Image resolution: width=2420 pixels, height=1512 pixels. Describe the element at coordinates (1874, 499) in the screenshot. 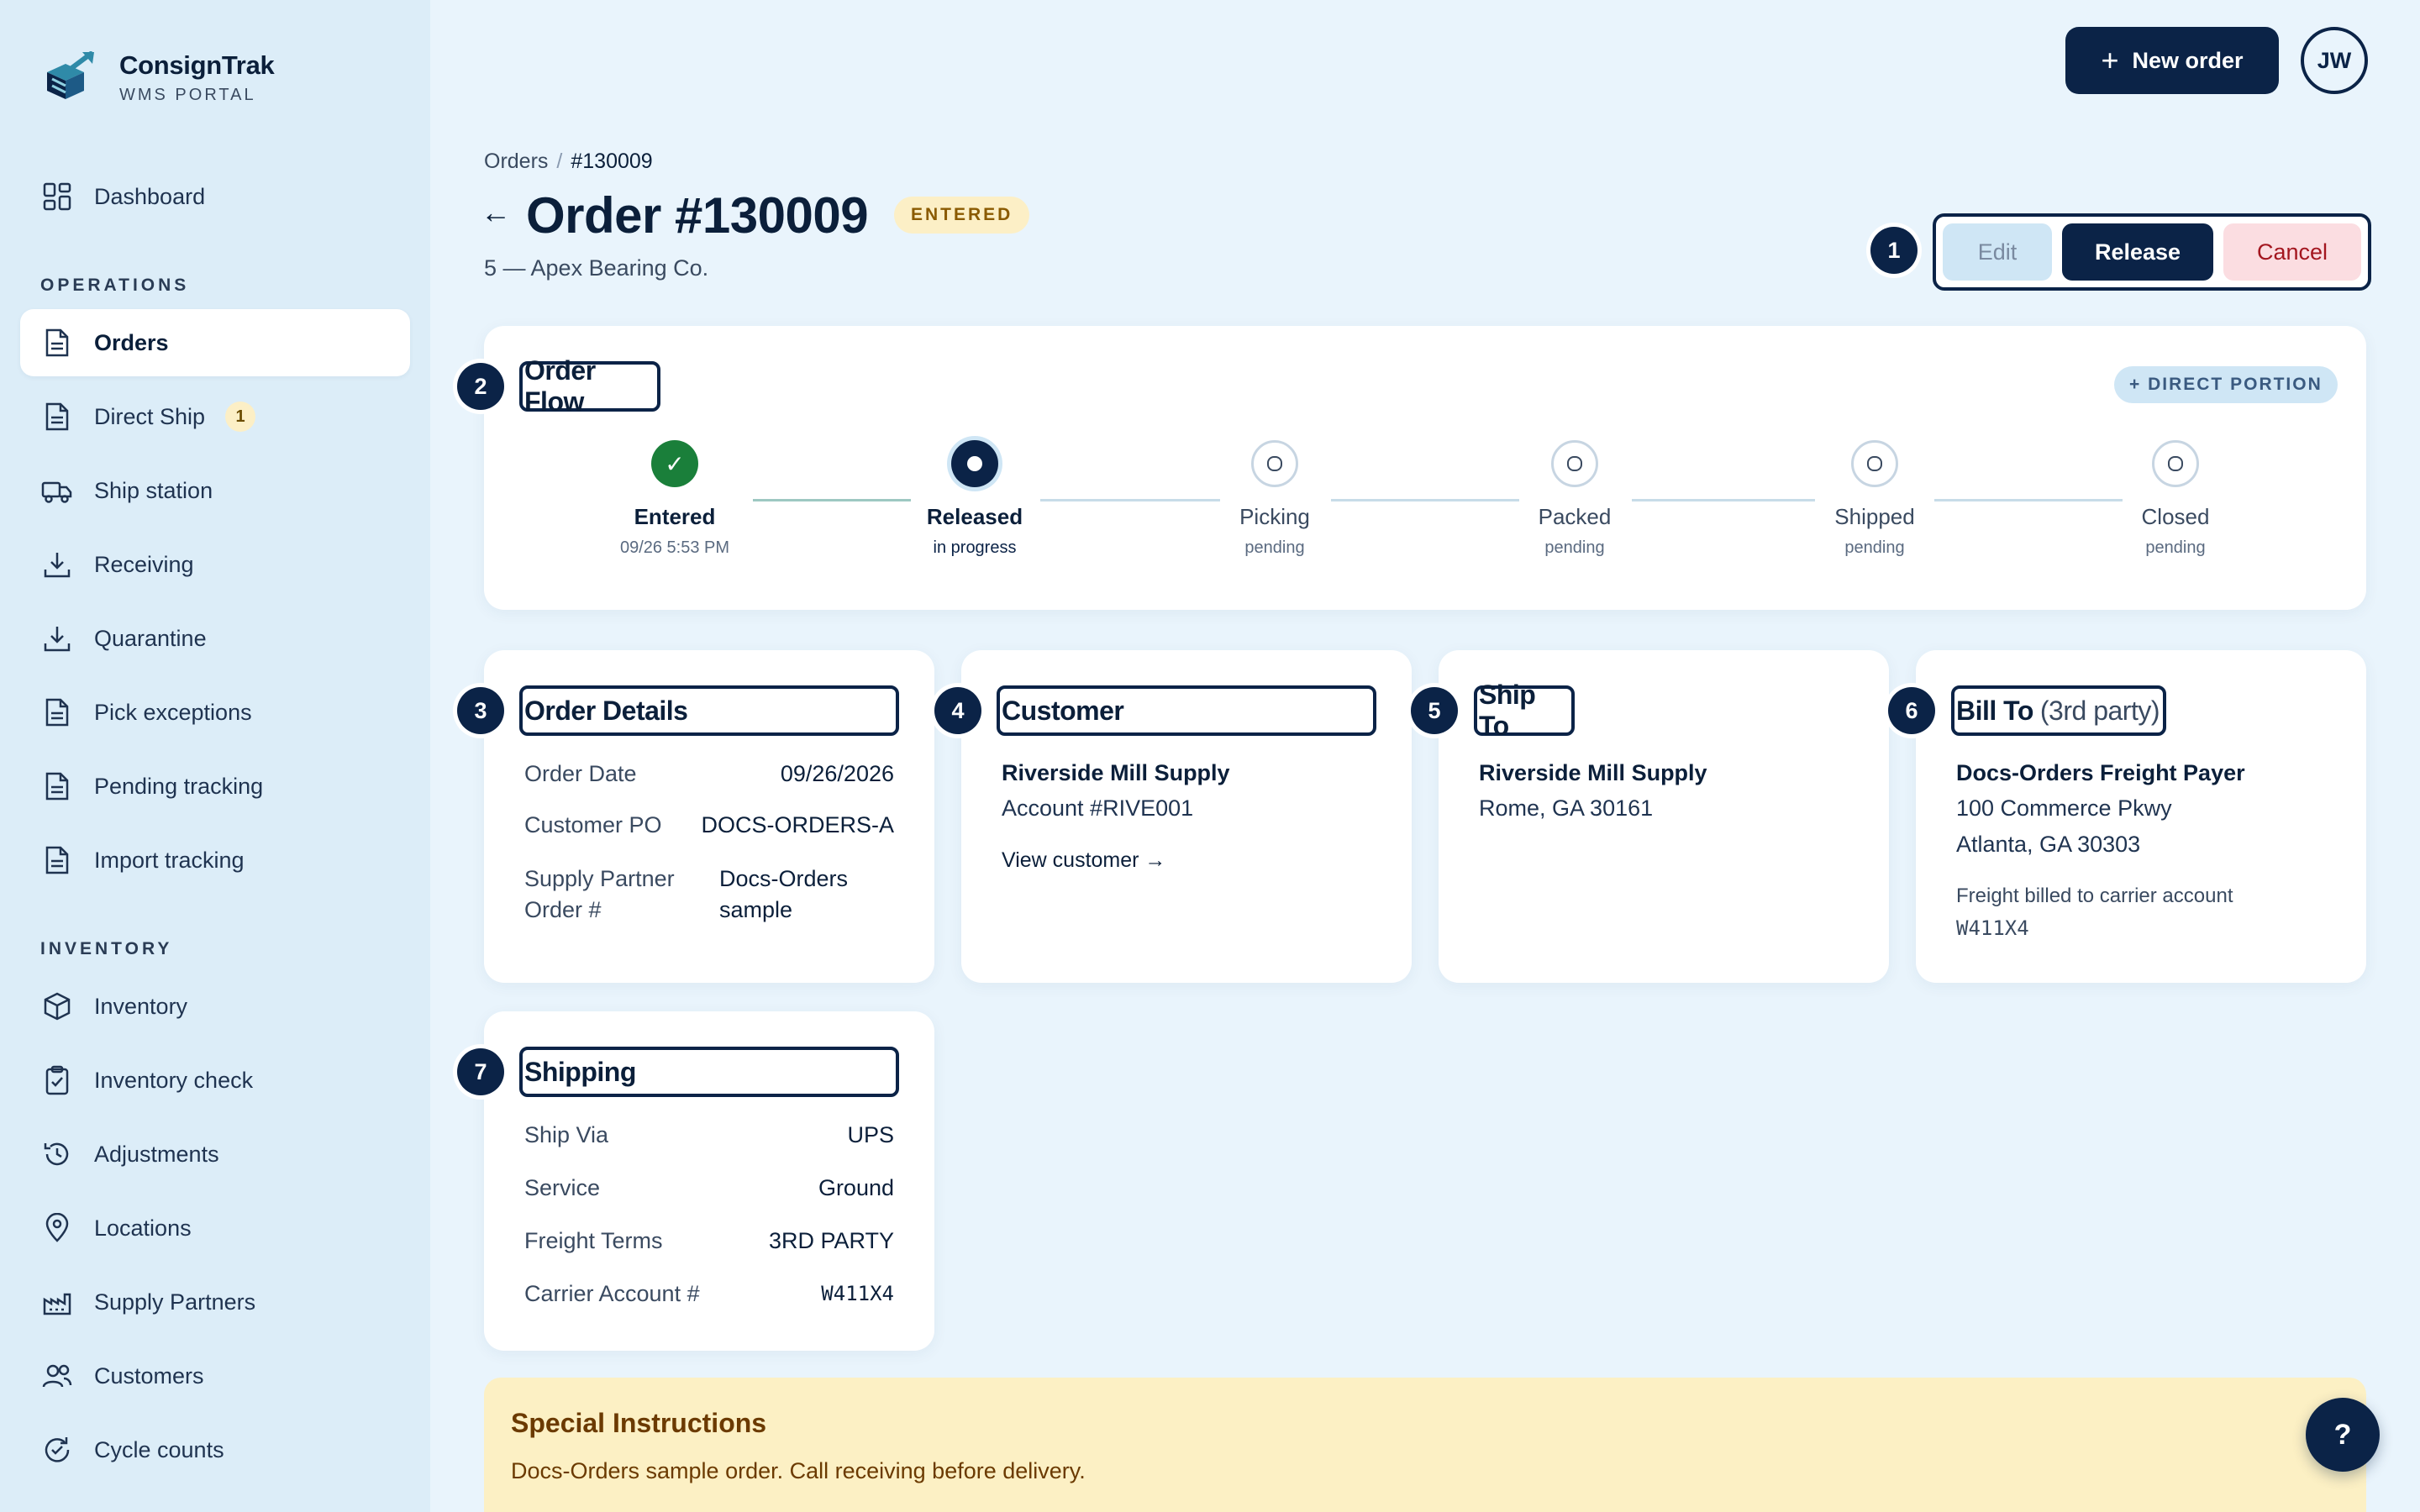

I see `flow-step-shipped: Shipped pending` at that location.